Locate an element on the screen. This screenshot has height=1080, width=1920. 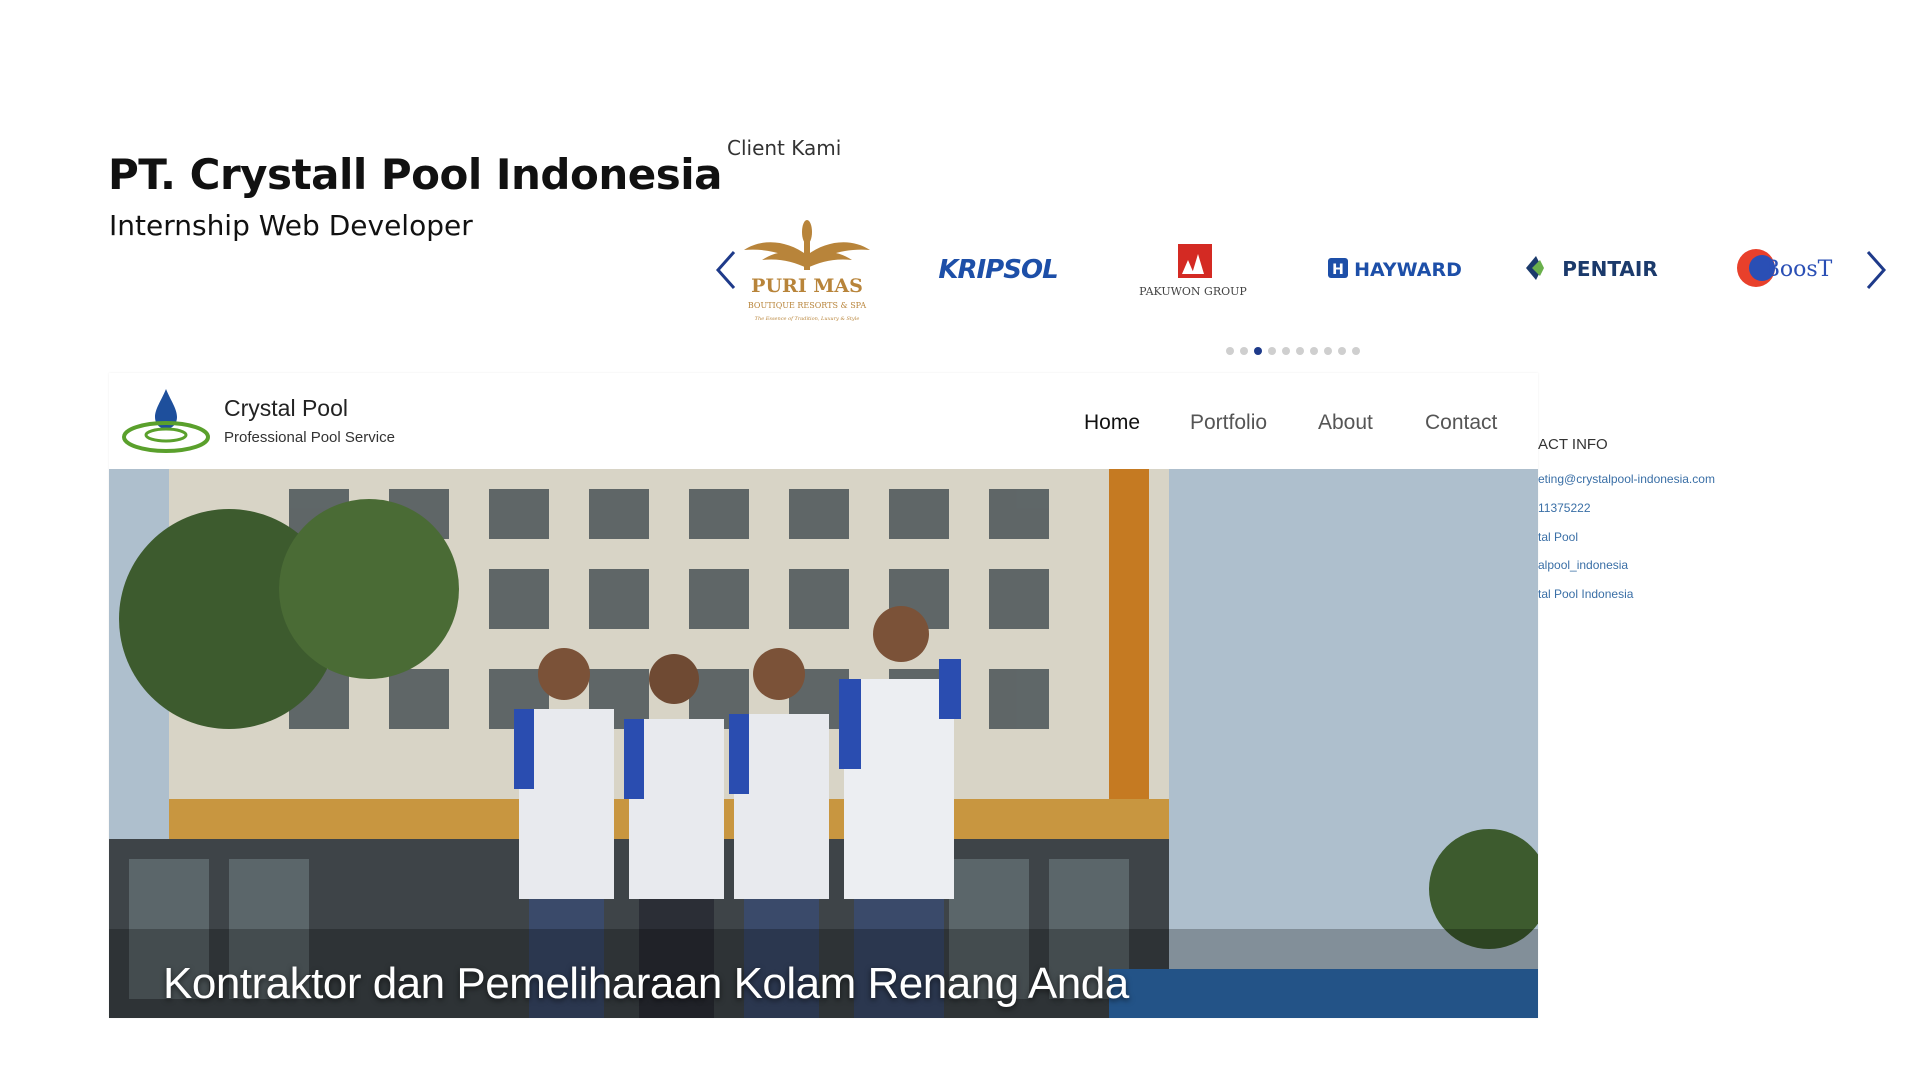
hayward-logo: H HAYWARD is located at coordinates (1396, 268).